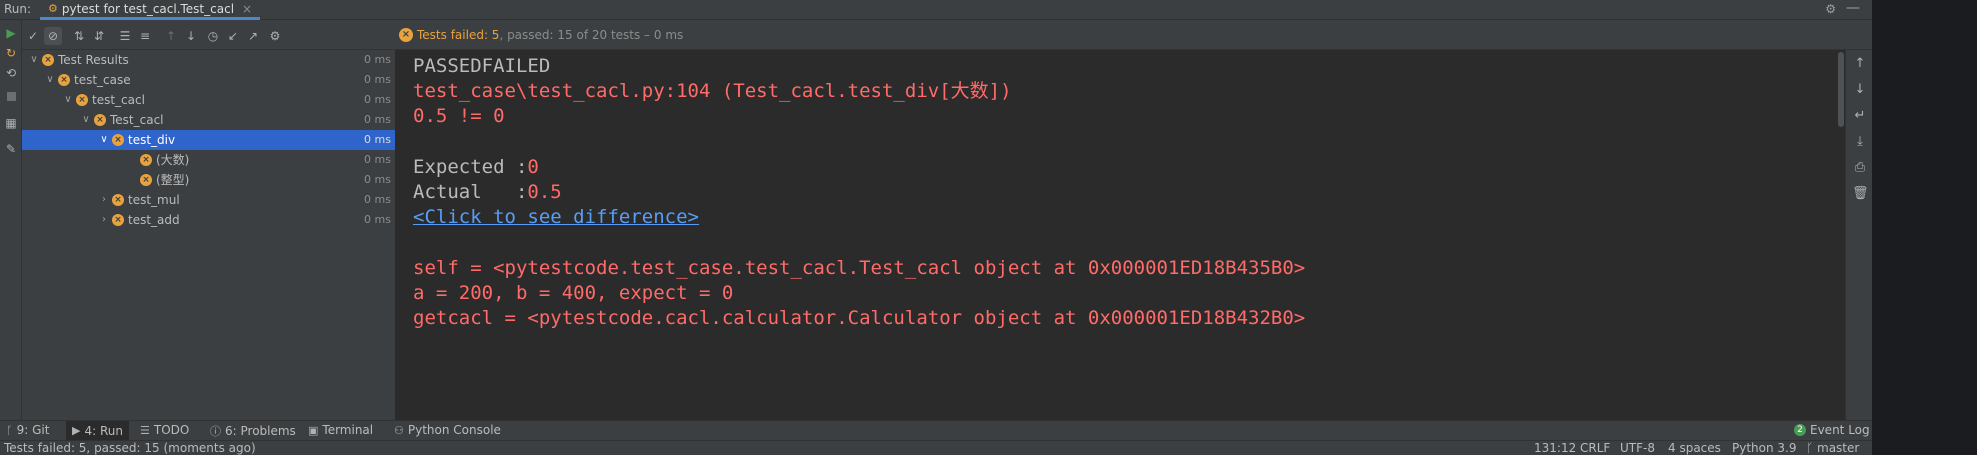 Image resolution: width=1977 pixels, height=455 pixels. I want to click on test-tree-toolbar: ✓ ⊘ ⇅ ⇵ ☰ ≡ ↑ ↓ ◷ ↙ ↗ ⚙, so click(208, 35).